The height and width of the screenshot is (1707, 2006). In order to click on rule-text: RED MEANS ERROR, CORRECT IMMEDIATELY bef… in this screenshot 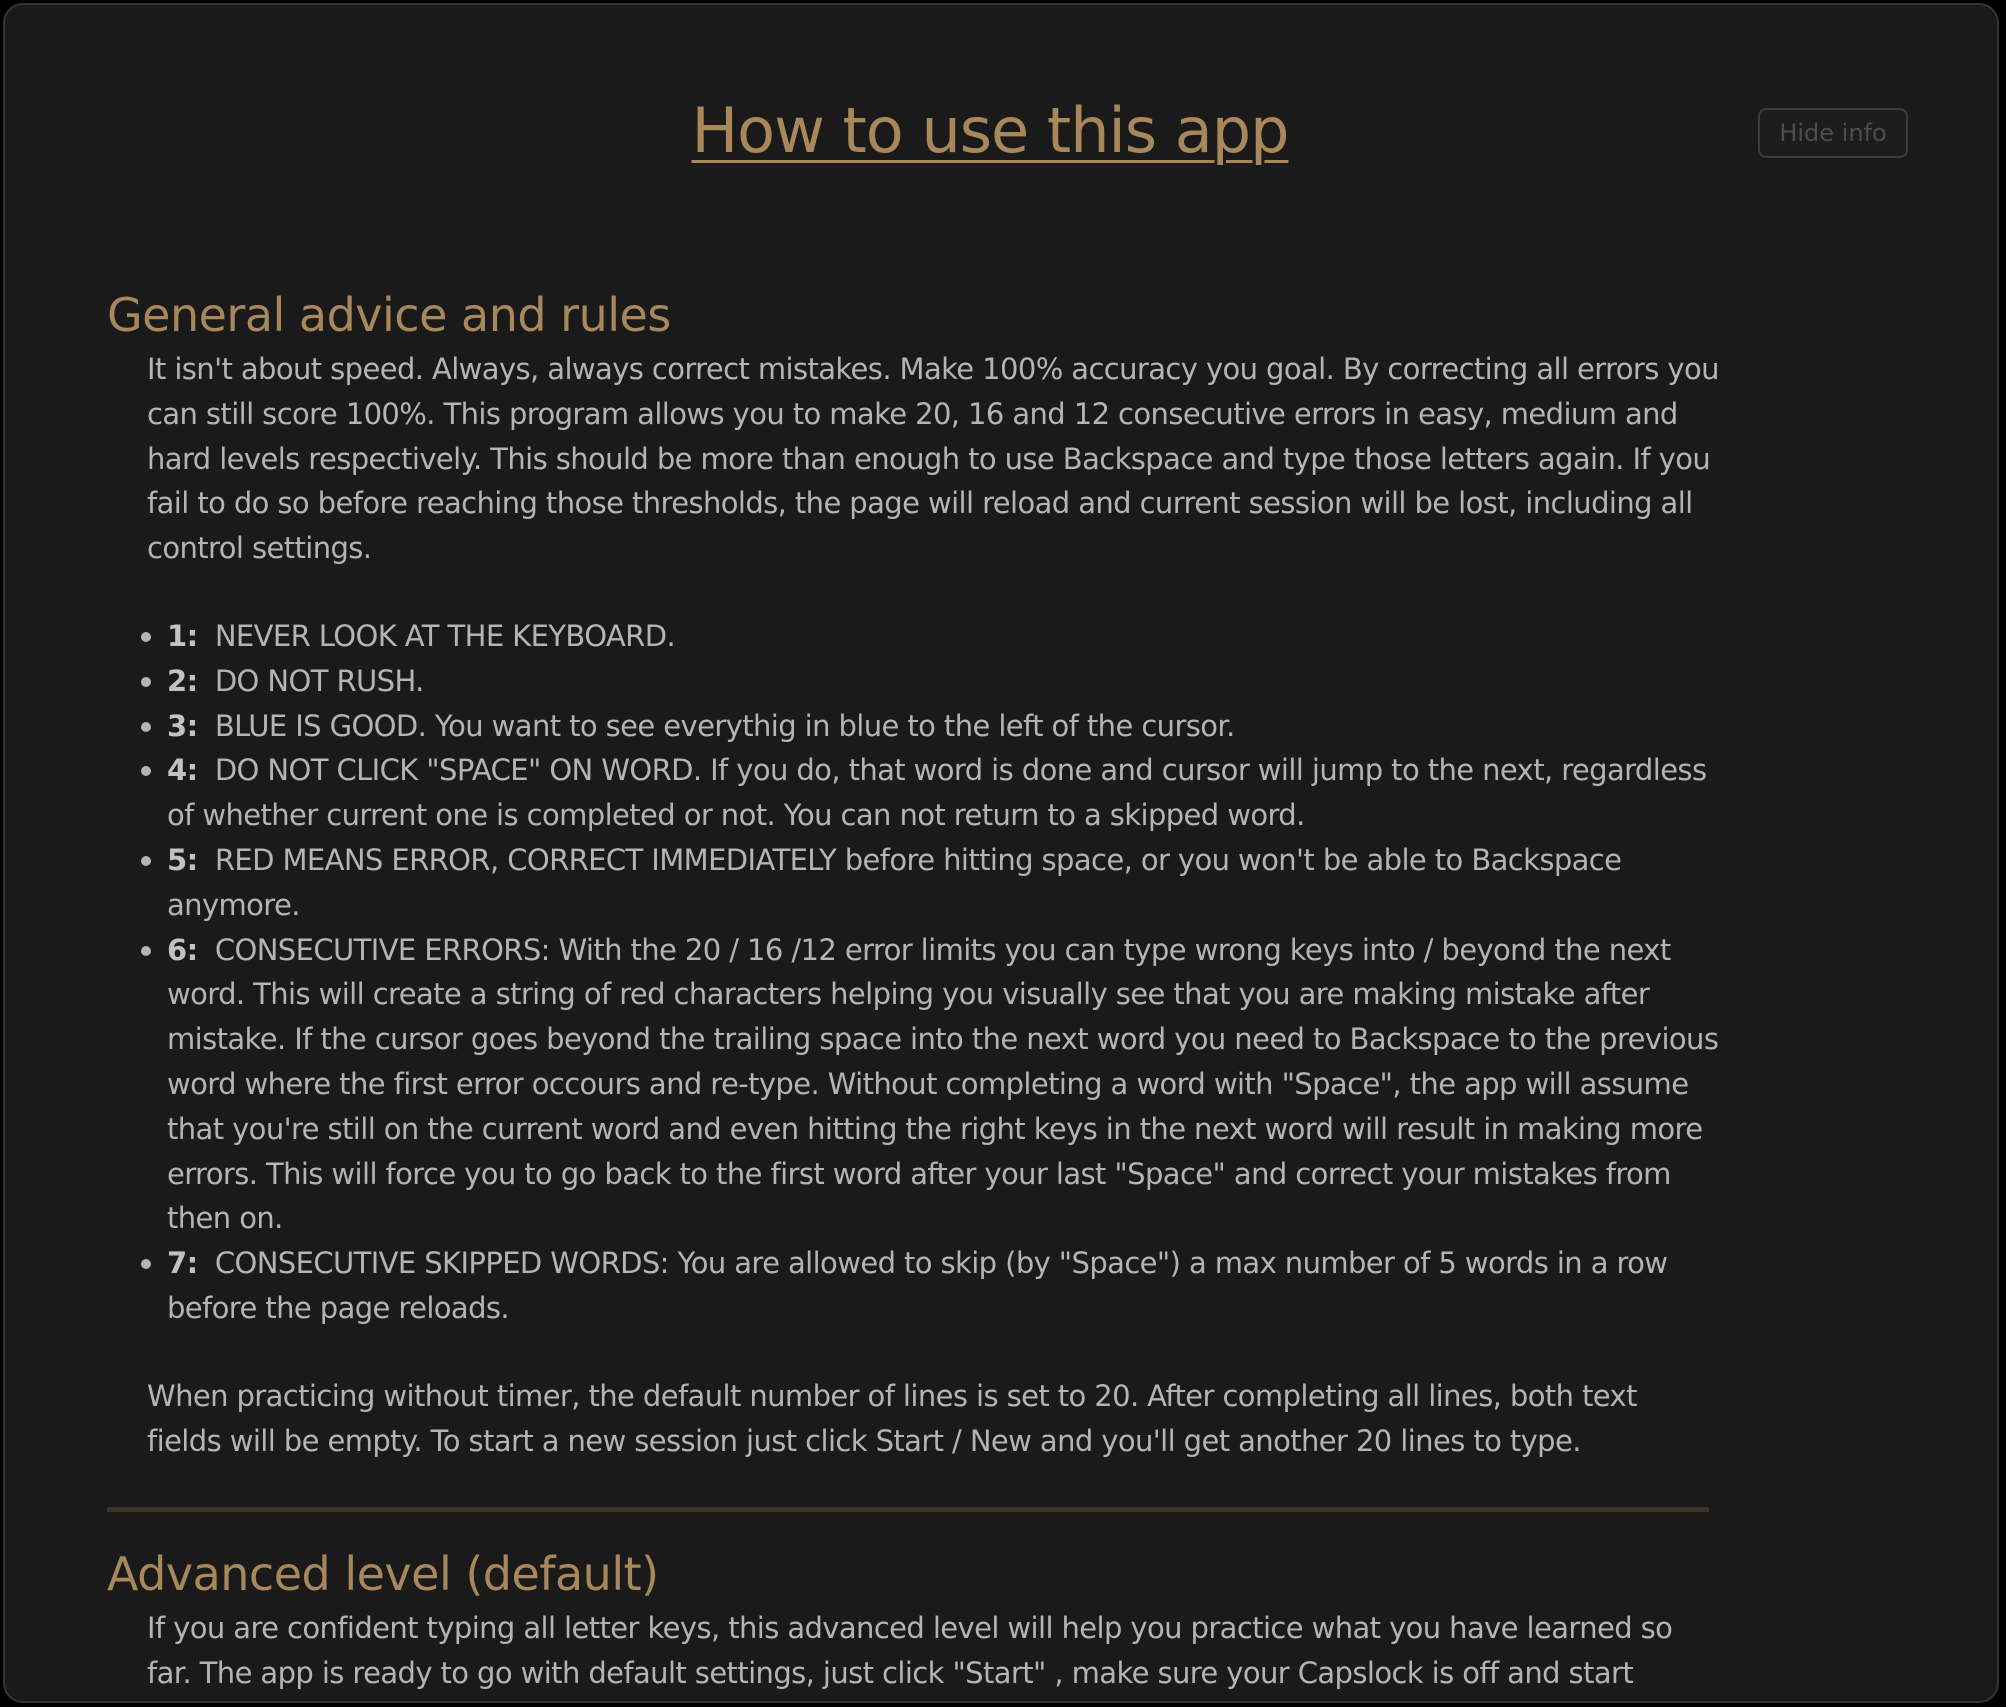, I will do `click(894, 882)`.